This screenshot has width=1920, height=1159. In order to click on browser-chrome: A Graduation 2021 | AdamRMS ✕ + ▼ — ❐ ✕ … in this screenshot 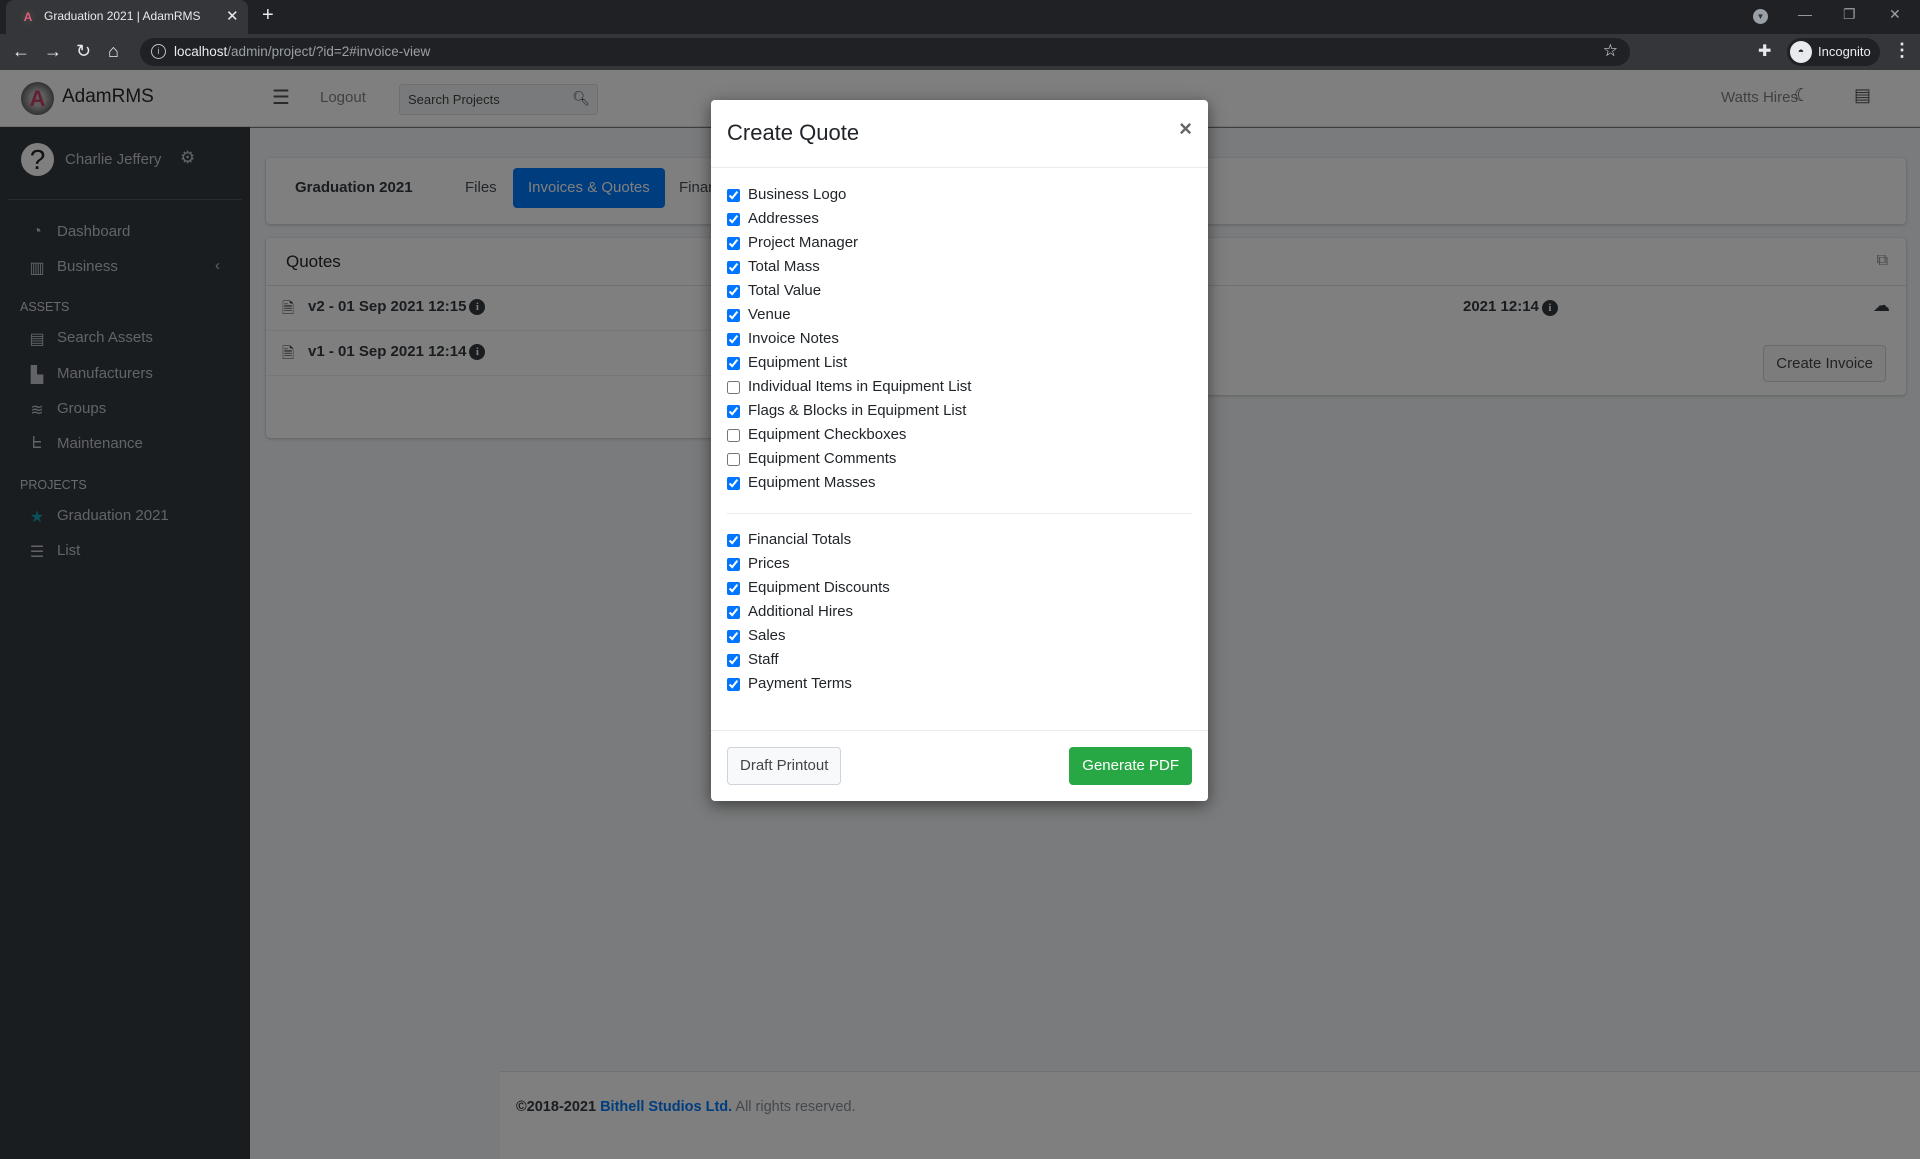, I will do `click(960, 35)`.